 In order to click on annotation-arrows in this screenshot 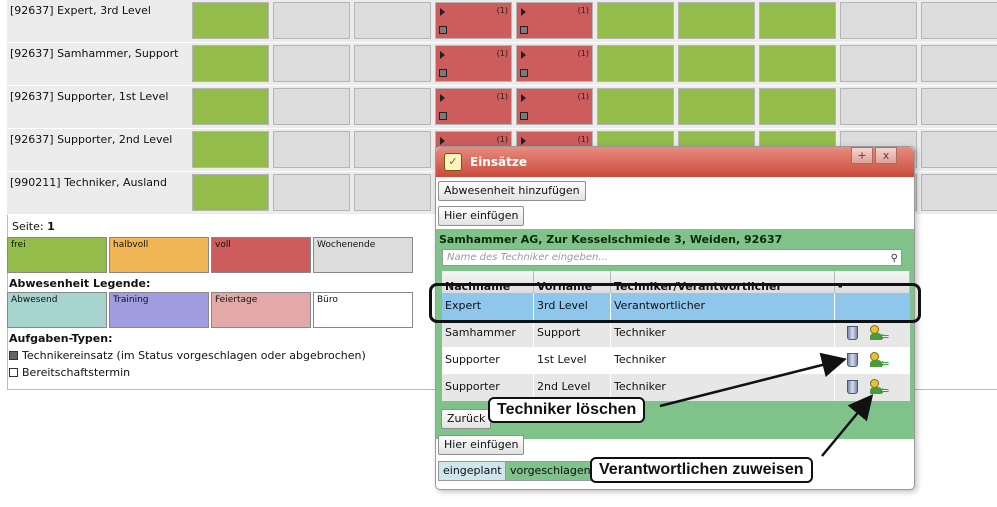, I will do `click(766, 404)`.